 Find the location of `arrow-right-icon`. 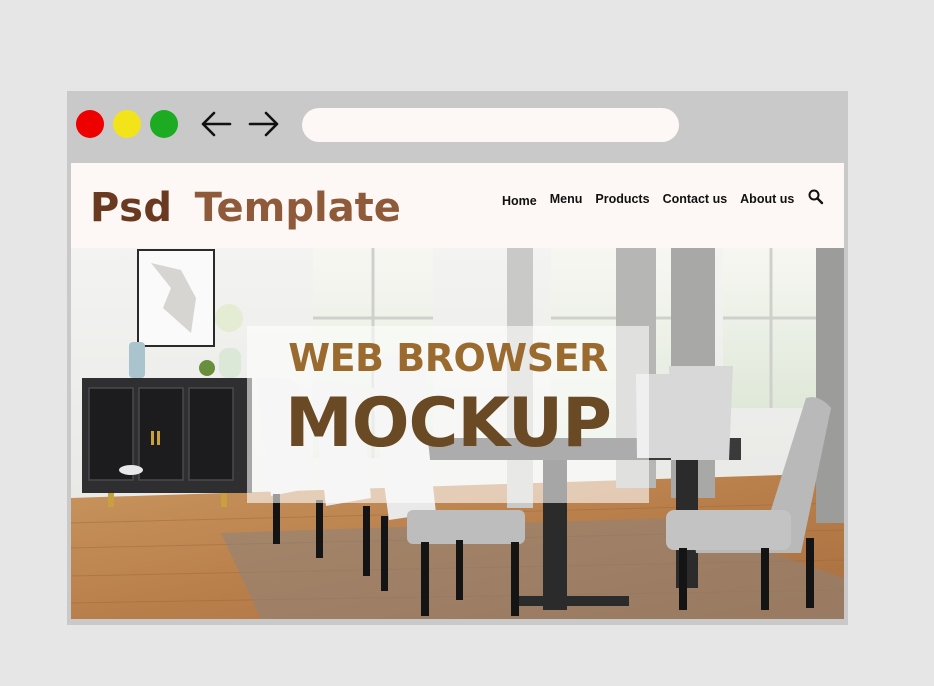

arrow-right-icon is located at coordinates (264, 124).